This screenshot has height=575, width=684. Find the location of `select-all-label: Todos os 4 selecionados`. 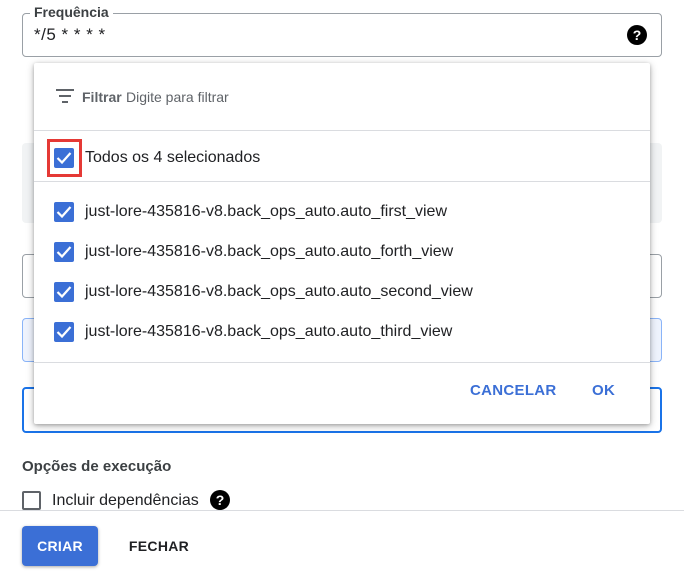

select-all-label: Todos os 4 selecionados is located at coordinates (173, 157).